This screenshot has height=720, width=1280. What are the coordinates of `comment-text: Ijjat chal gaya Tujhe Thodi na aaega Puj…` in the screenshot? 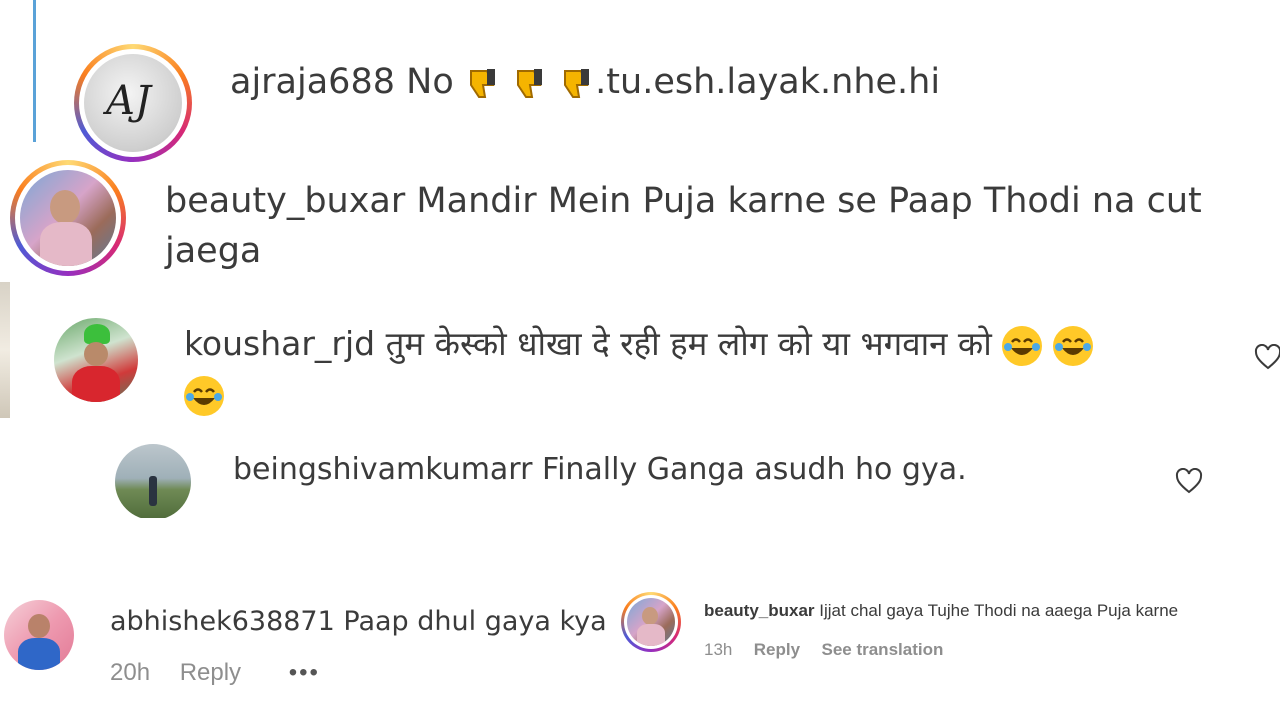 It's located at (999, 610).